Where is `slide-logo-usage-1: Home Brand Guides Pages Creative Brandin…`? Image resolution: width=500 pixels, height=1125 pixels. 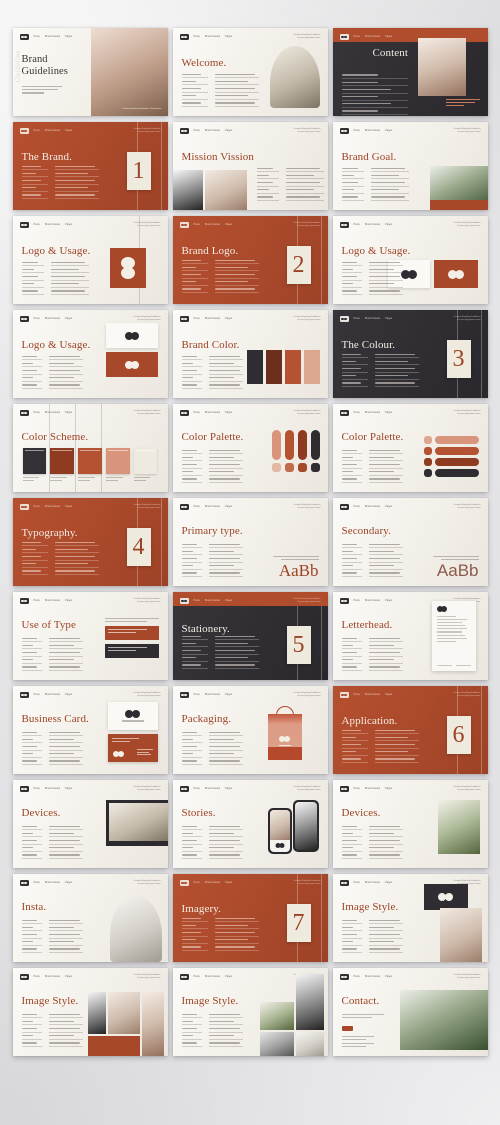
slide-logo-usage-1: Home Brand Guides Pages Creative Brandin… is located at coordinates (90, 260).